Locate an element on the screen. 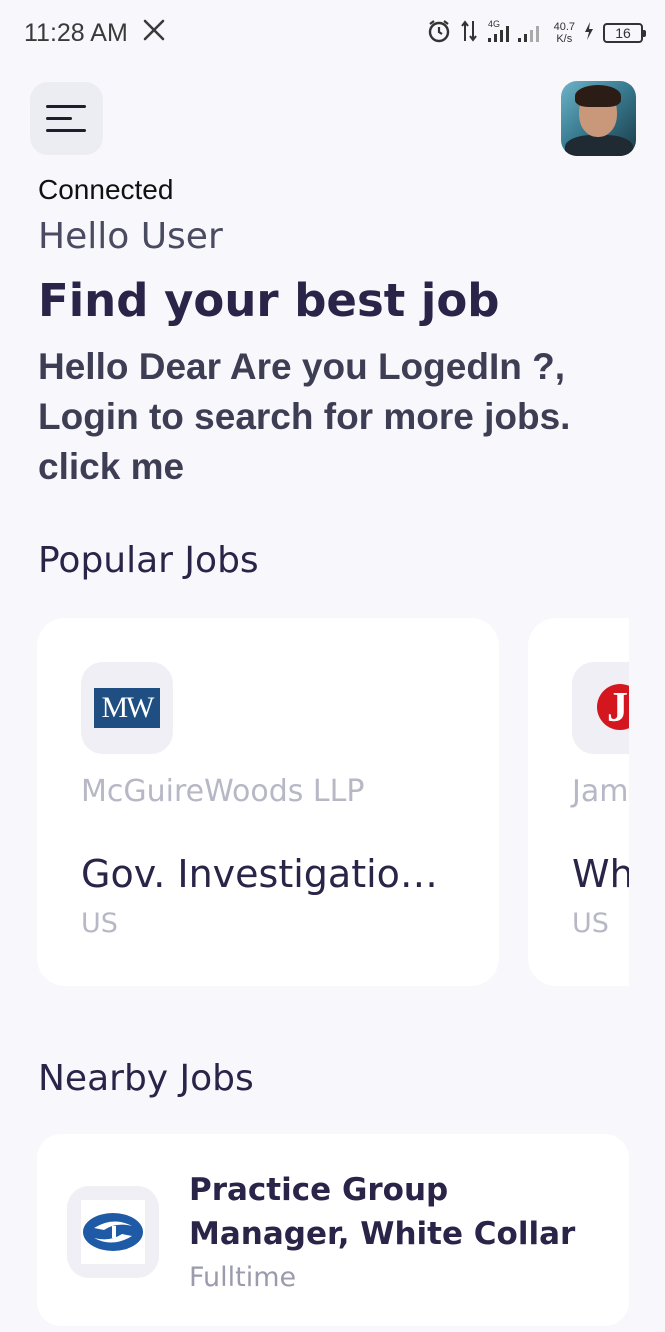  job-title: Practice Group Manager, White Collar is located at coordinates (382, 1212).